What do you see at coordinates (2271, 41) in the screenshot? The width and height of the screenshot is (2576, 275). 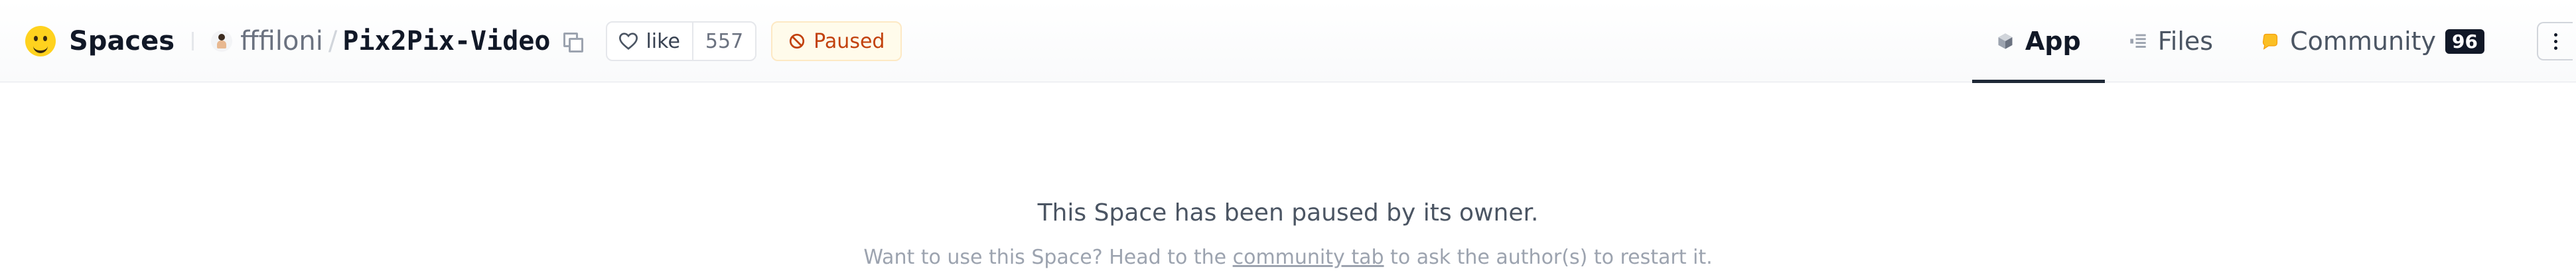 I see `community-icon` at bounding box center [2271, 41].